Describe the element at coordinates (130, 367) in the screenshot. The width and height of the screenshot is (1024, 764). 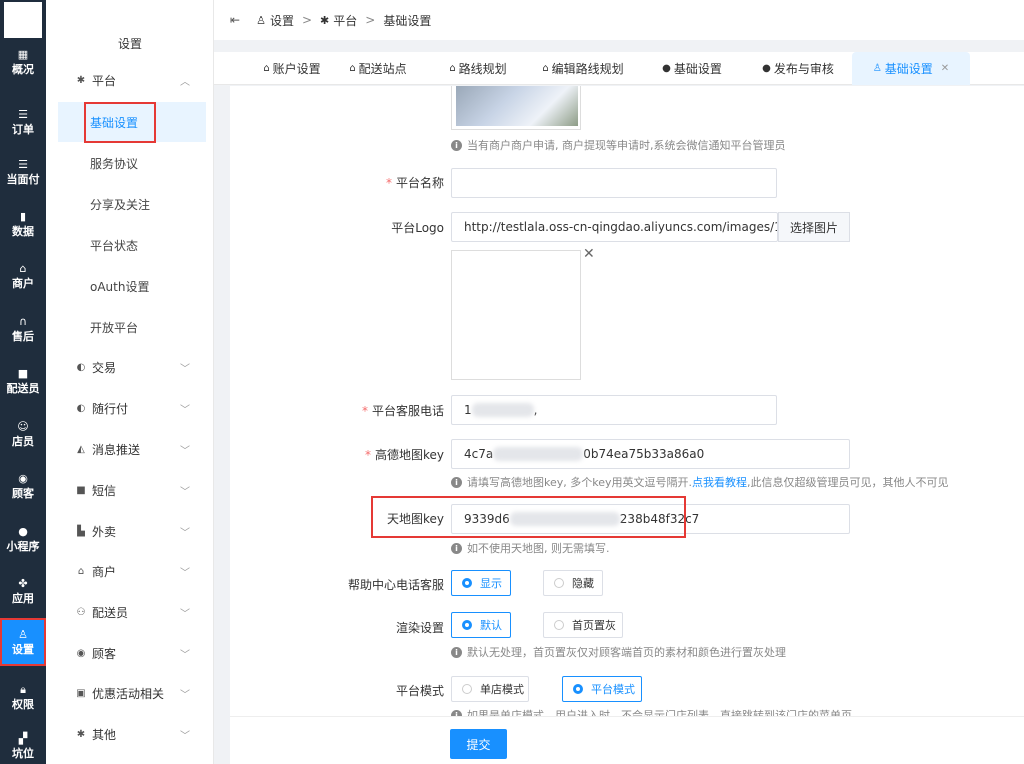
I see `menu-group-trade: ◐ 交易 ﹀` at that location.